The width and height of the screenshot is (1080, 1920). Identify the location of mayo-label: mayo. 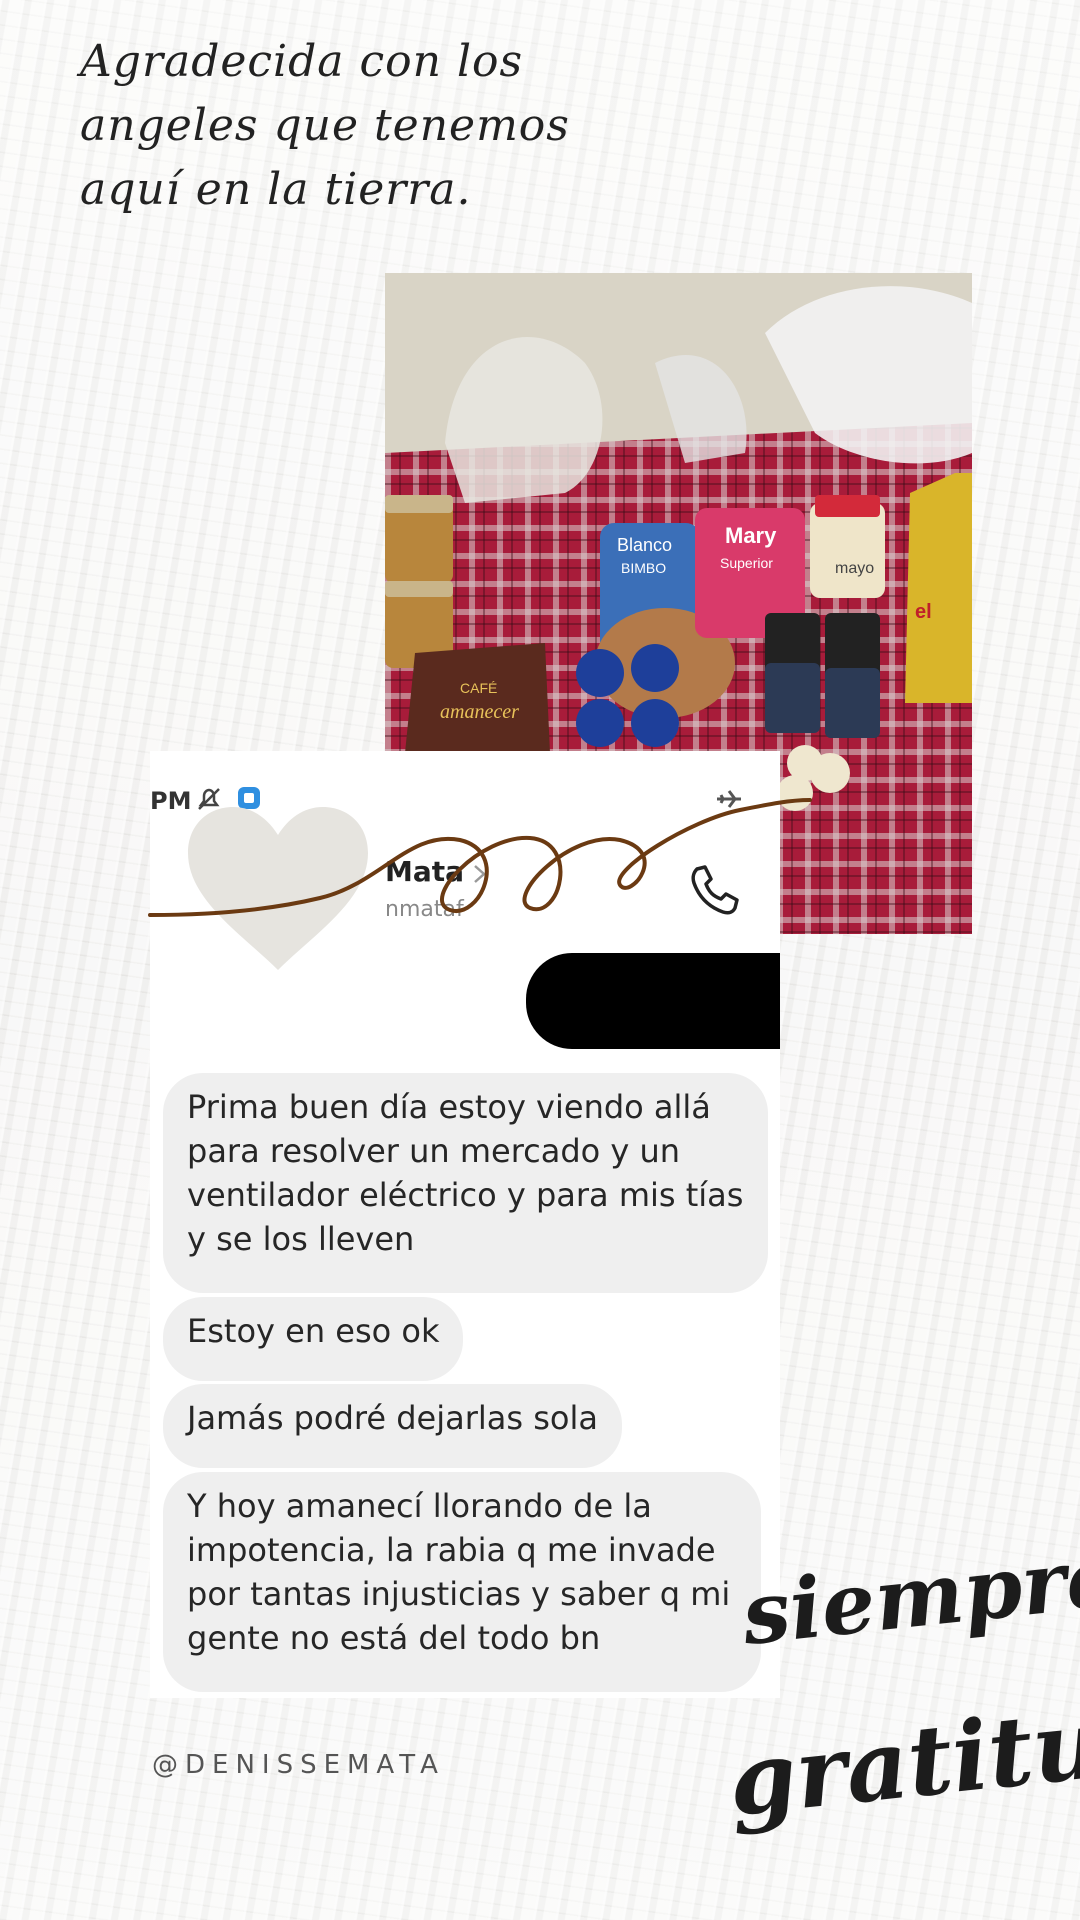
(854, 568).